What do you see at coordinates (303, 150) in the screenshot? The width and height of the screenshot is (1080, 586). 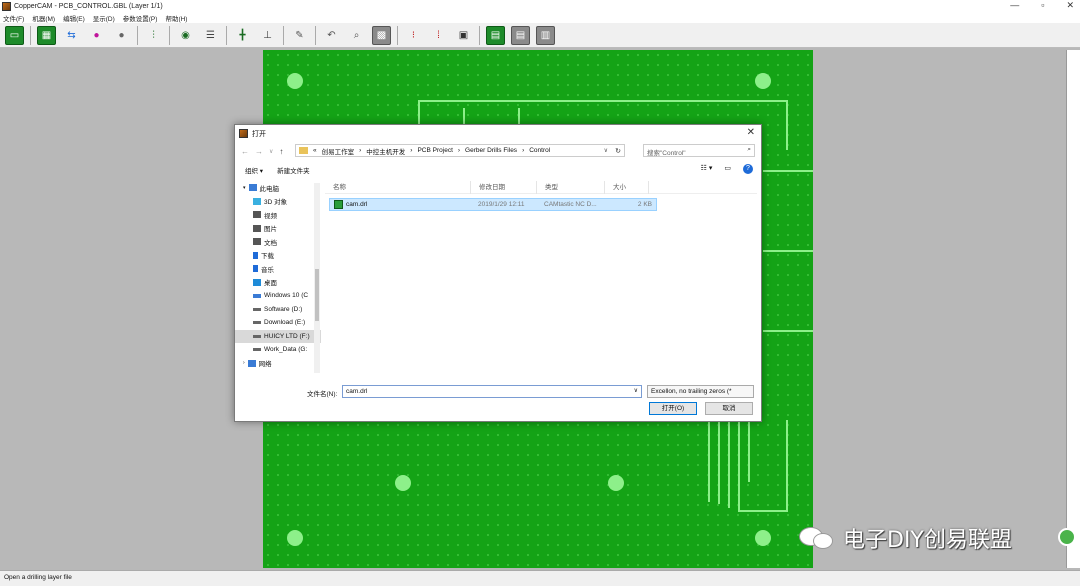 I see `folder-icon` at bounding box center [303, 150].